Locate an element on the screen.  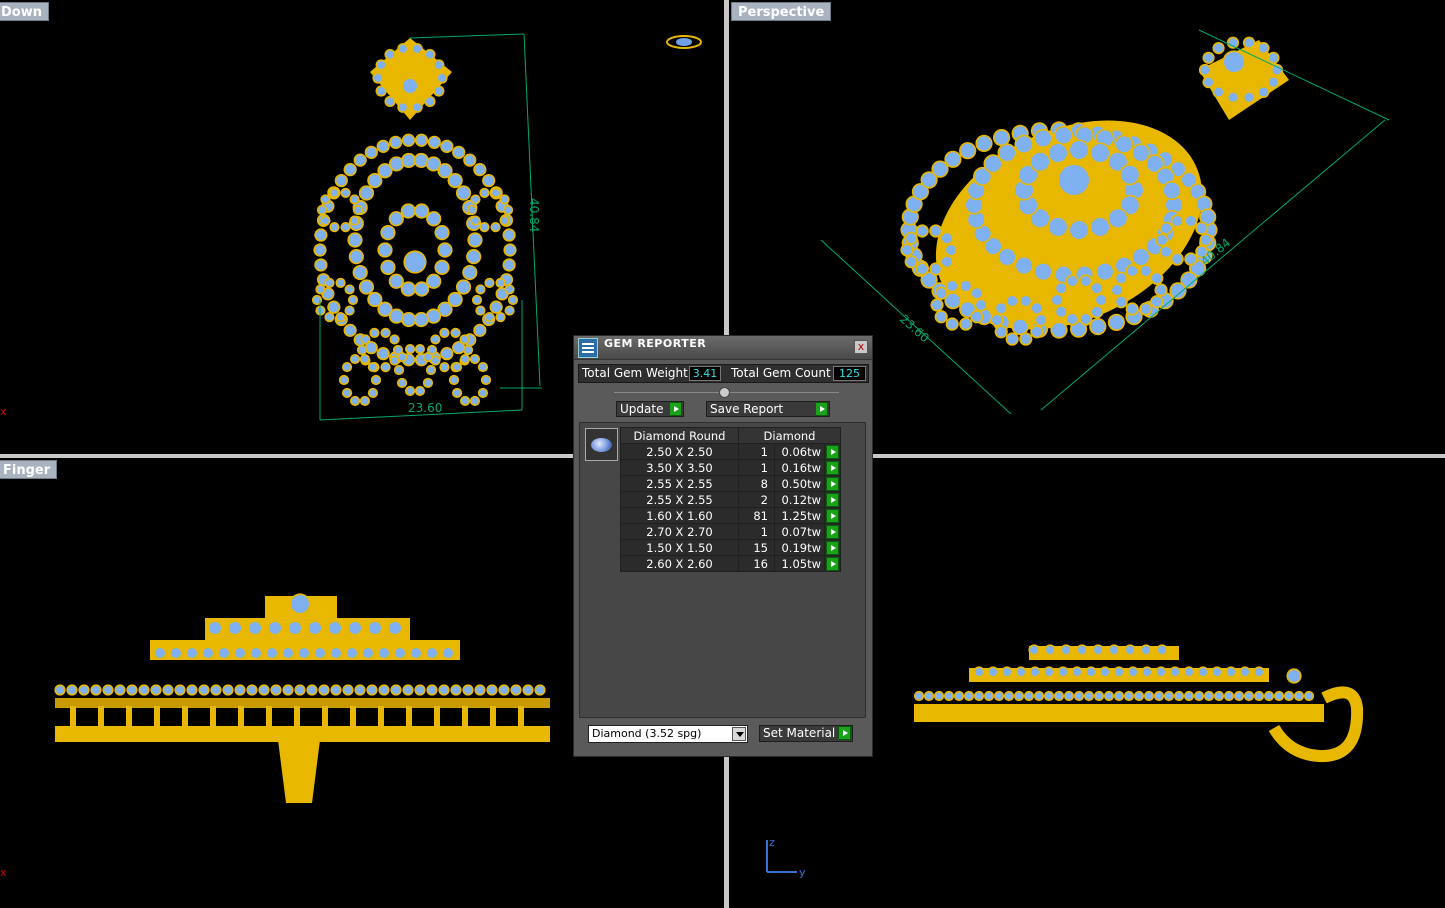
gem-count: 81 is located at coordinates (756, 515).